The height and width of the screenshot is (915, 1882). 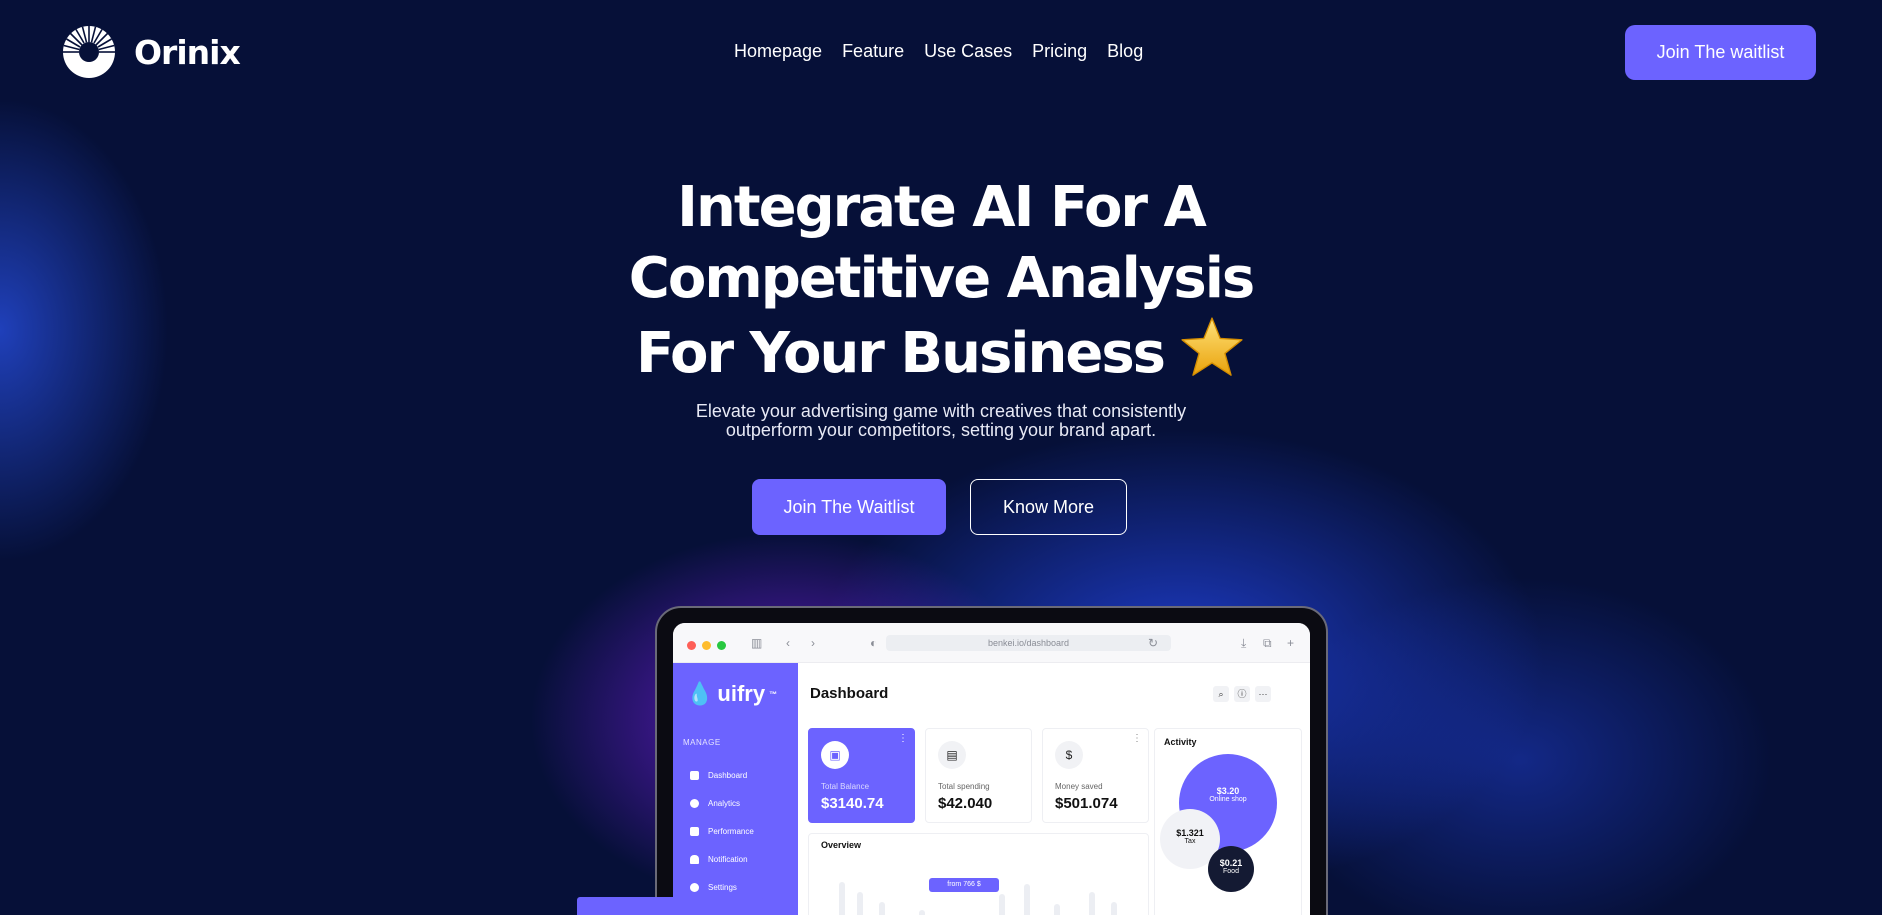 What do you see at coordinates (978, 874) in the screenshot?
I see `overview-chart-panel: Overview from 766 $` at bounding box center [978, 874].